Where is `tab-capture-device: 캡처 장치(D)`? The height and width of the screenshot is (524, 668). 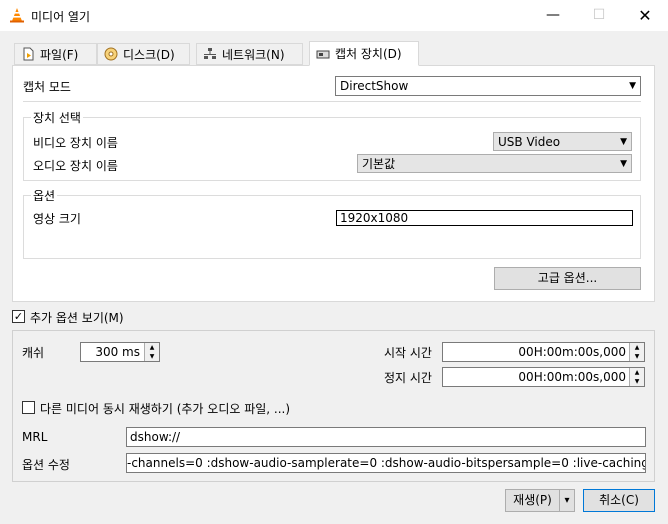 tab-capture-device: 캡처 장치(D) is located at coordinates (364, 53).